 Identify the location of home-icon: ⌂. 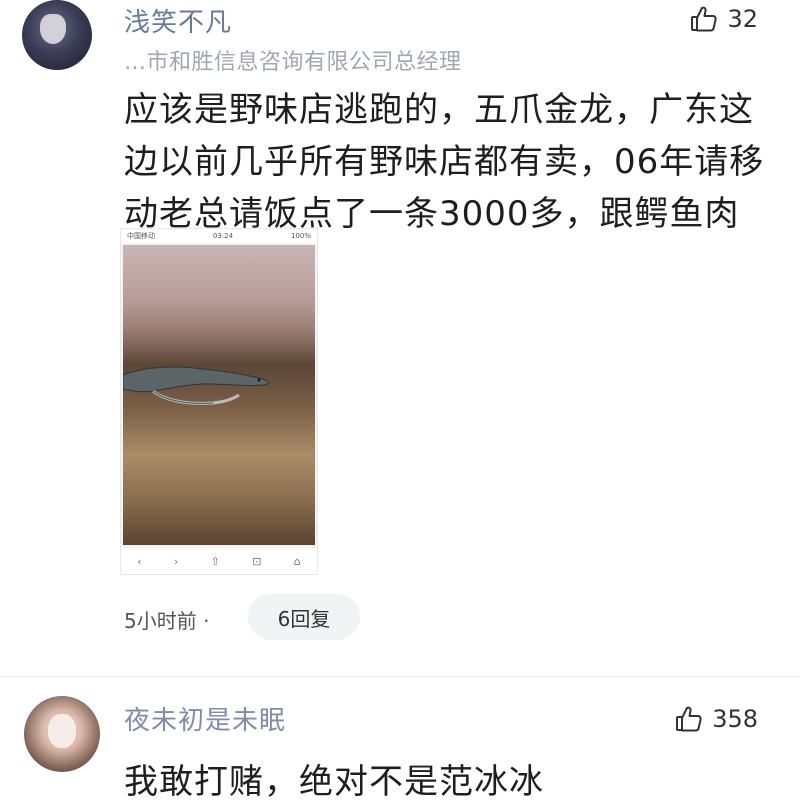
(297, 561).